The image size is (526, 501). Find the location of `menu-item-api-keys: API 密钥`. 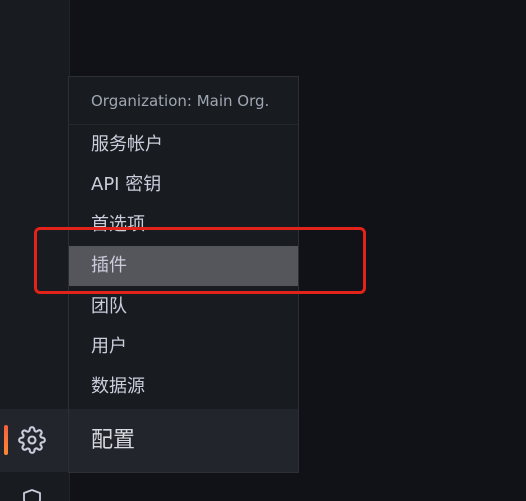

menu-item-api-keys: API 密钥 is located at coordinates (183, 185).